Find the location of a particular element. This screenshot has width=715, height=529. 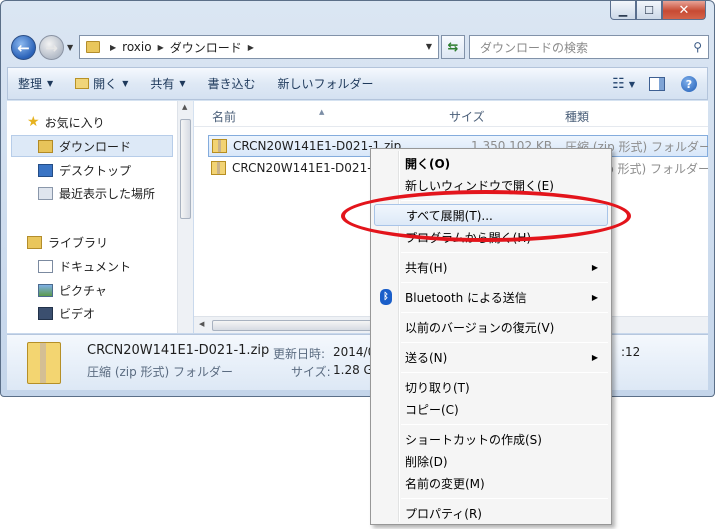

organize-button: 整理 ▼ is located at coordinates (35, 83).